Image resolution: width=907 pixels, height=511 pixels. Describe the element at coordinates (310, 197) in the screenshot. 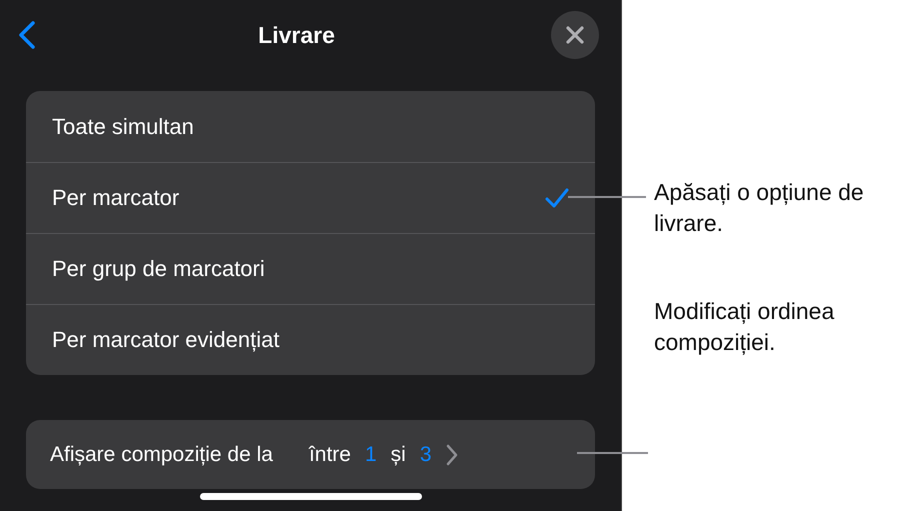

I see `option-row: Per marcator` at that location.